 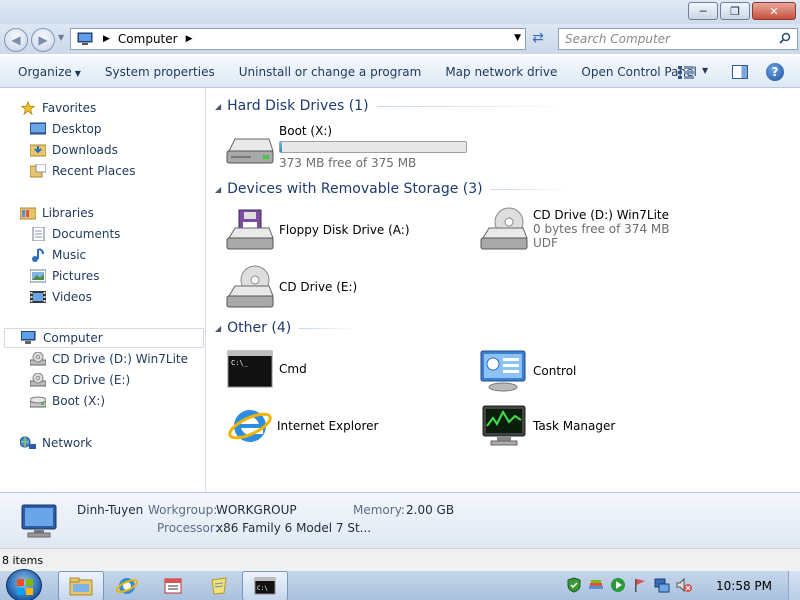 What do you see at coordinates (250, 151) in the screenshot?
I see `hard-drive-icon` at bounding box center [250, 151].